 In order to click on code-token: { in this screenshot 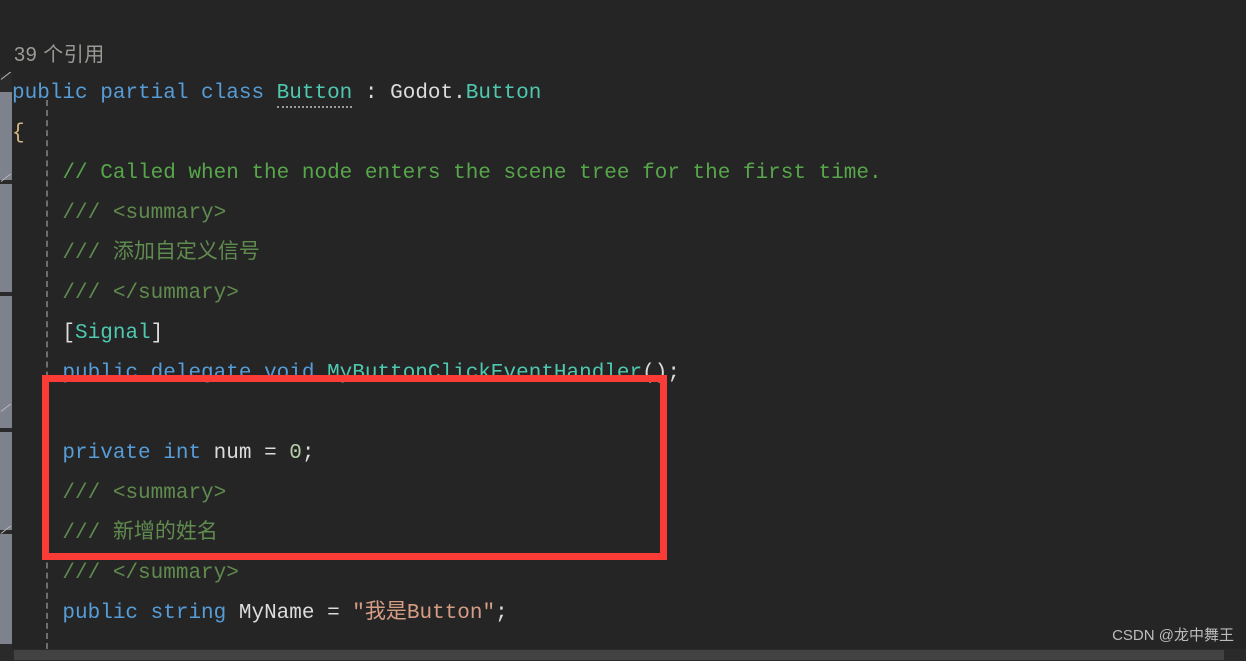, I will do `click(18, 133)`.